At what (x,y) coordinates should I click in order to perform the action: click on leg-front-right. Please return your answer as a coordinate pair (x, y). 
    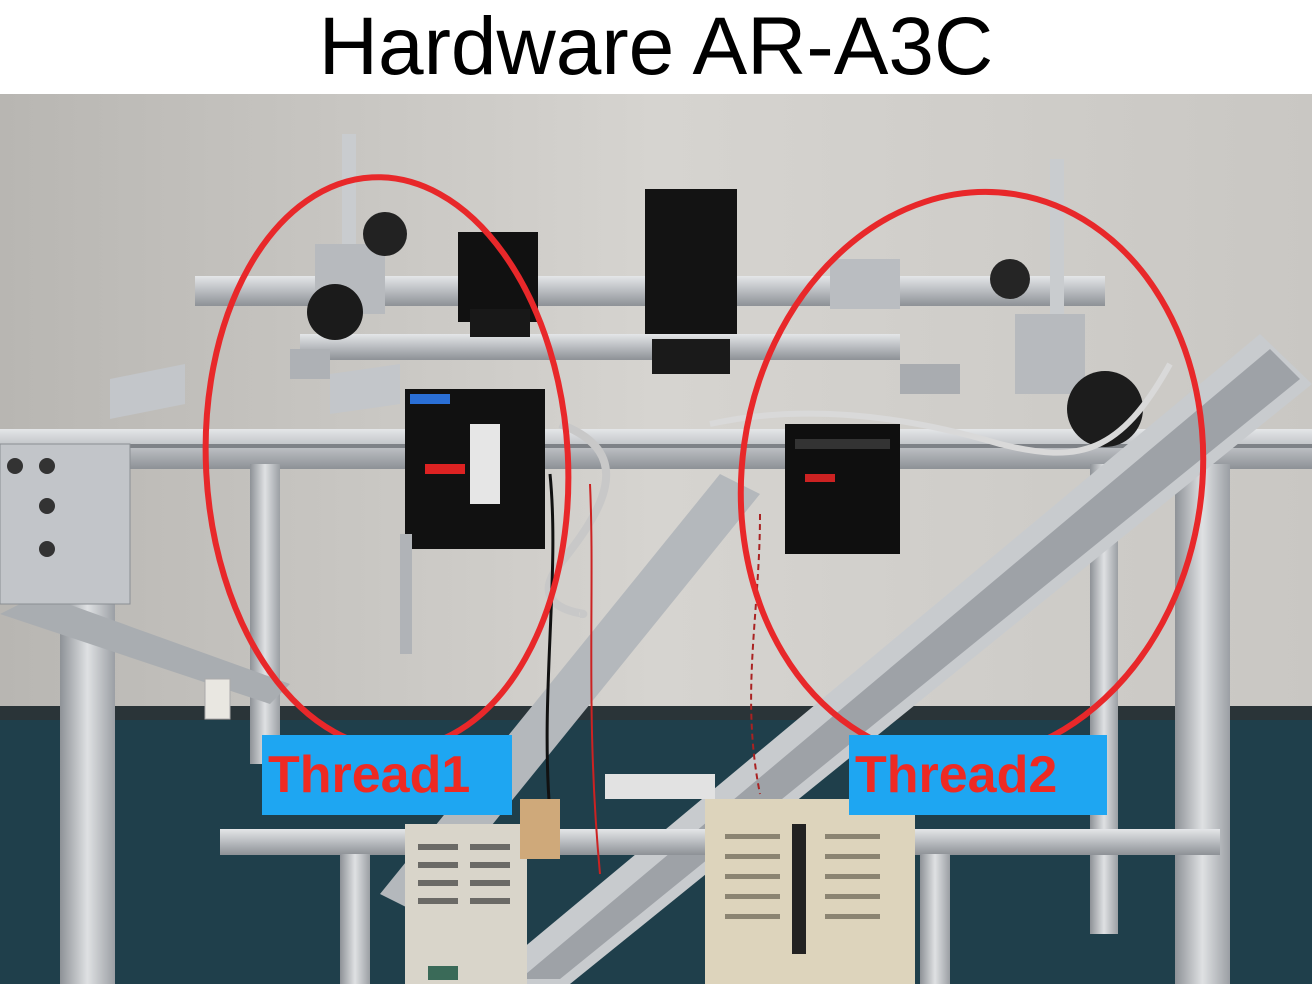
    Looking at the image, I should click on (1202, 724).